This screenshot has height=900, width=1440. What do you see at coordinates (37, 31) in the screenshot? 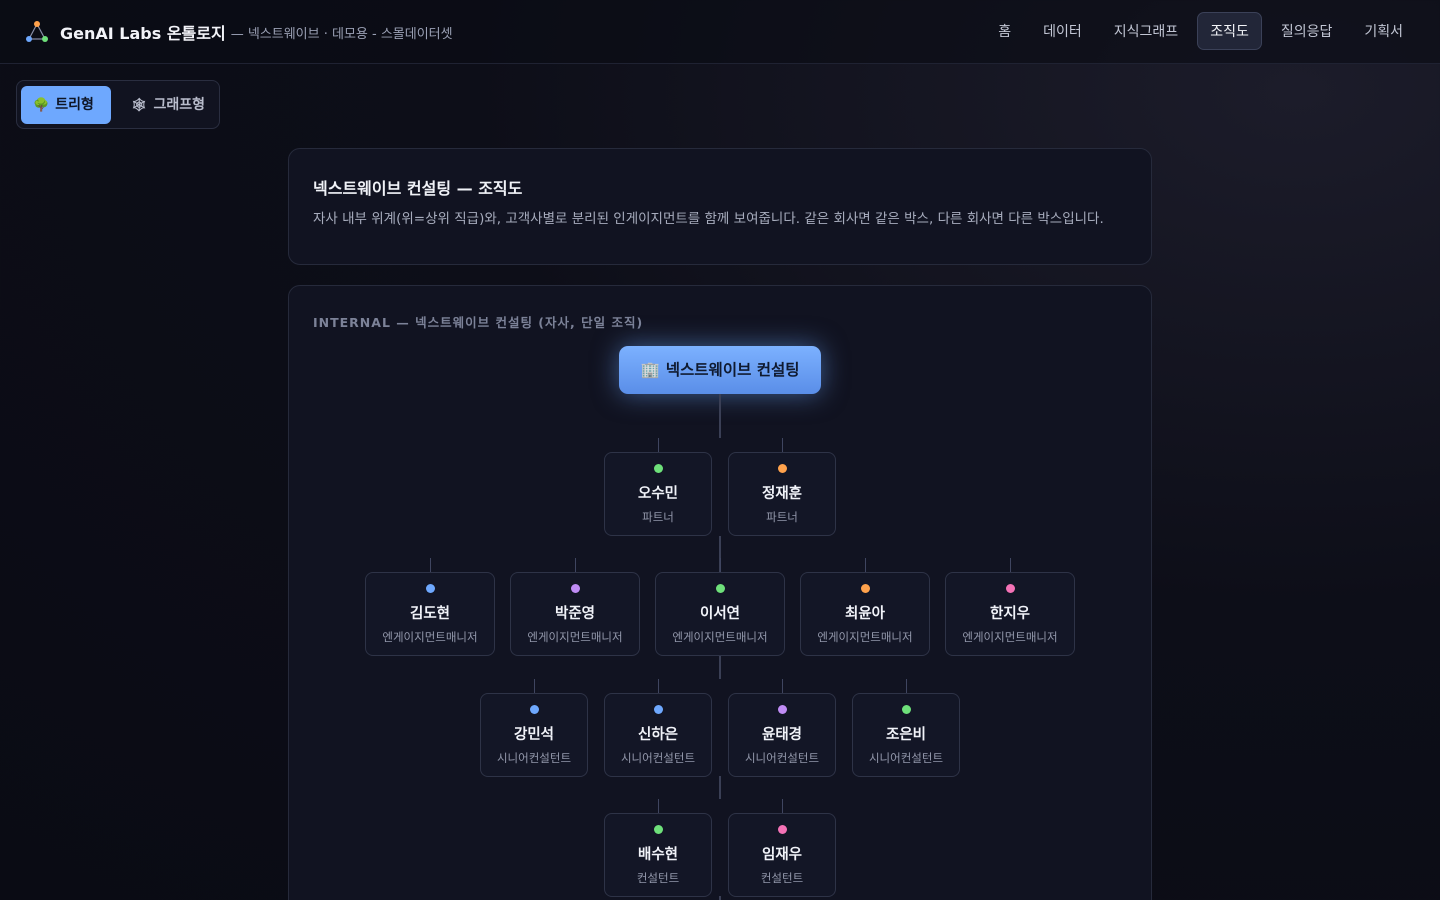
I see `graph-logo-icon` at bounding box center [37, 31].